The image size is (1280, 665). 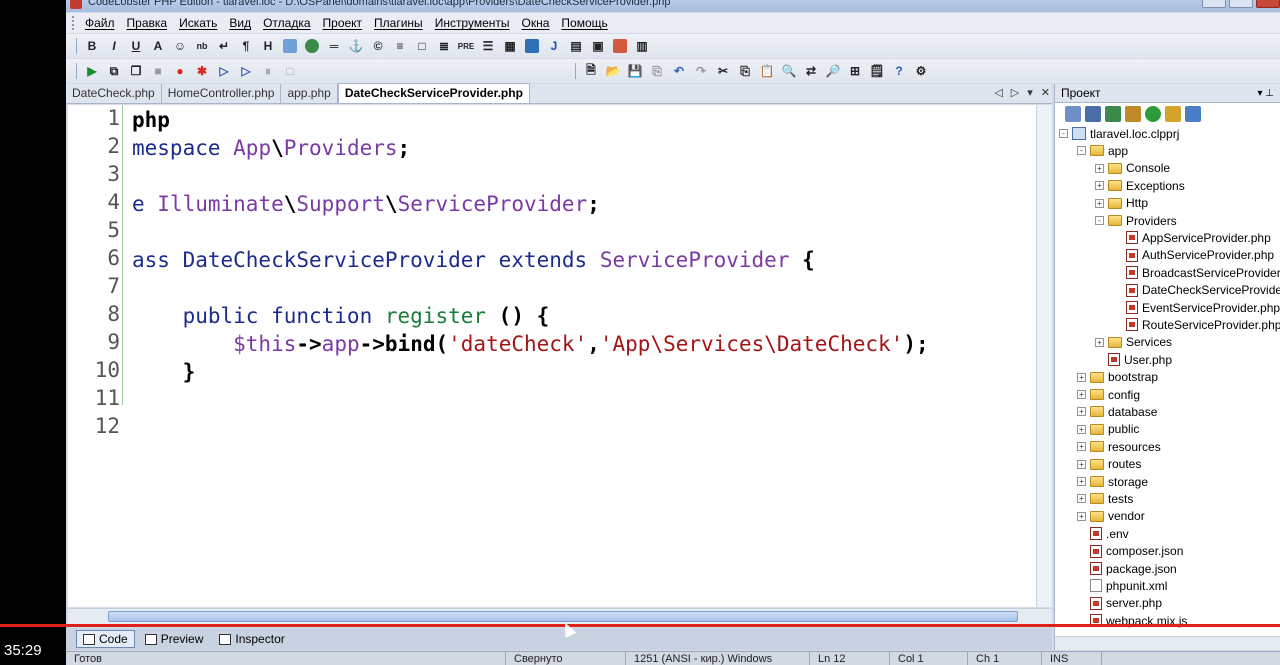 What do you see at coordinates (158, 71) in the screenshot?
I see `stop-icon: ■` at bounding box center [158, 71].